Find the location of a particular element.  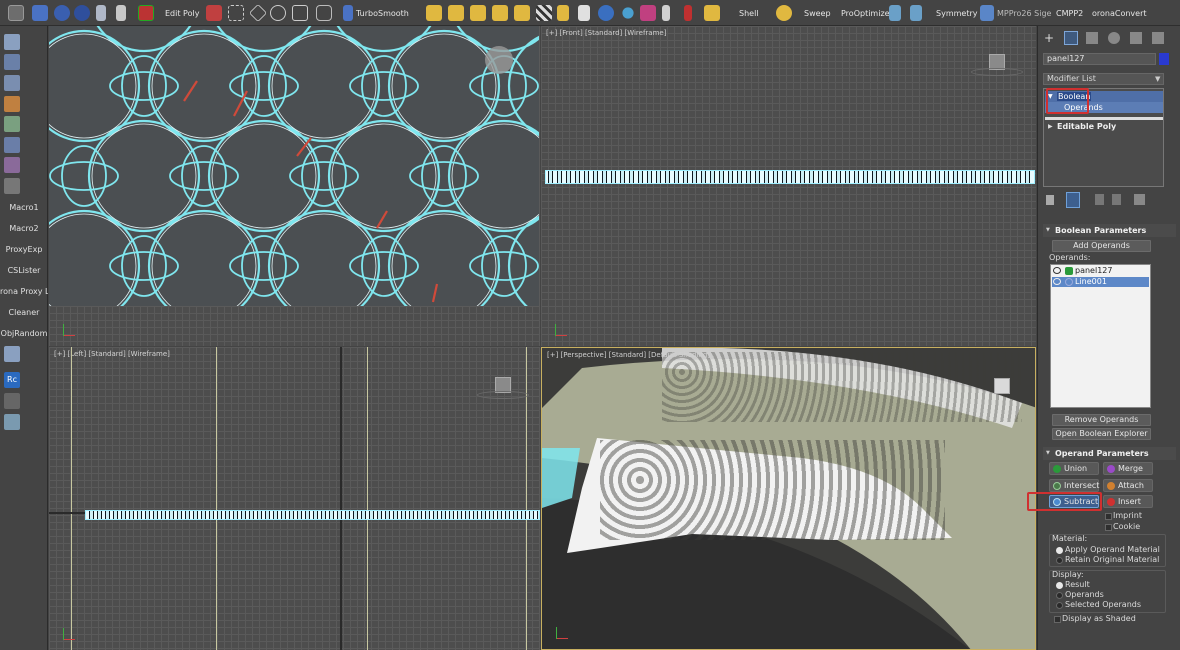

macro1-button: Macro1 is located at coordinates (24, 207).